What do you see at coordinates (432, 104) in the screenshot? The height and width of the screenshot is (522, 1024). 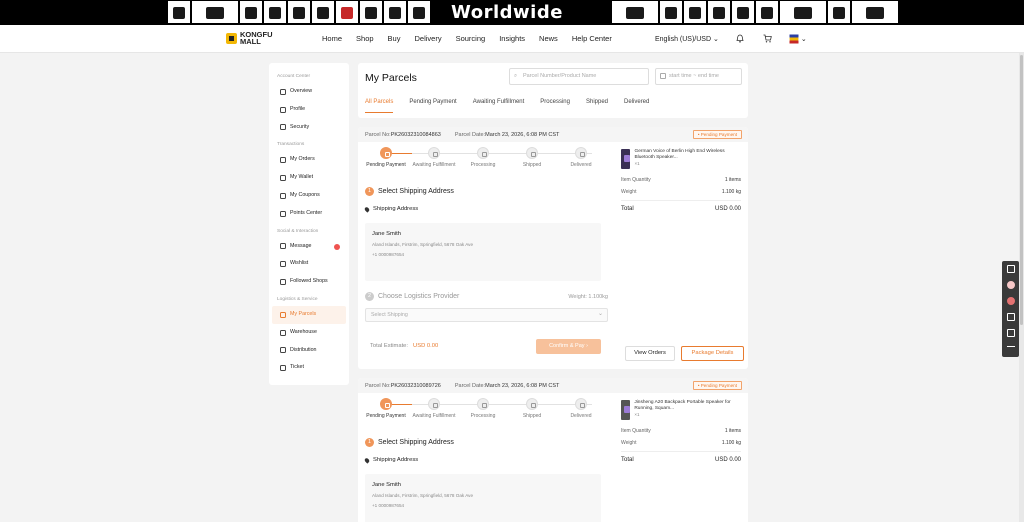 I see `tab-pending-payment: Pending Payment` at bounding box center [432, 104].